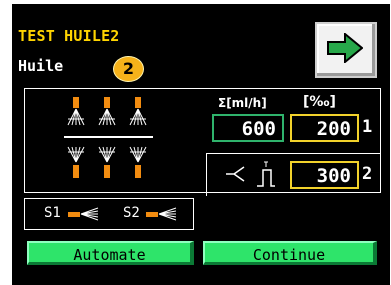 The image size is (391, 285). What do you see at coordinates (131, 213) in the screenshot?
I see `sensor-s2-label: S2` at bounding box center [131, 213].